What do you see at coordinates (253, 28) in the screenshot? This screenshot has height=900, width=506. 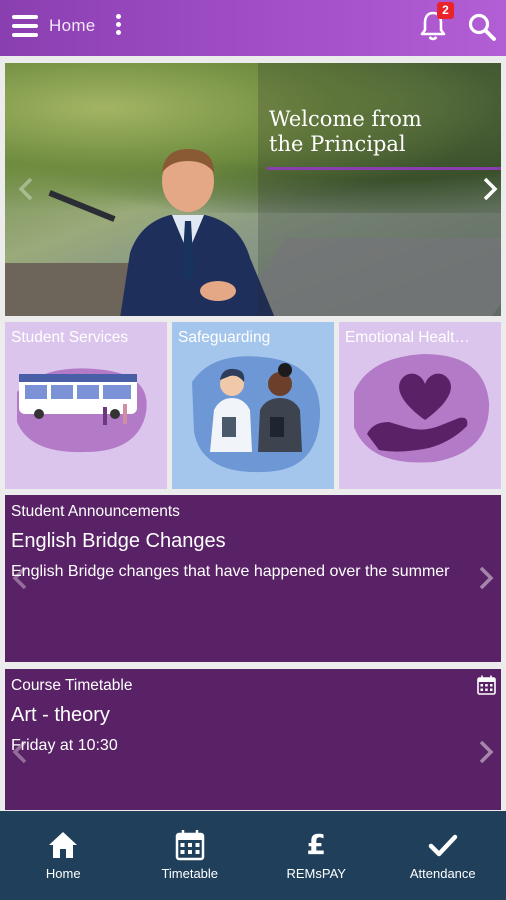 I see `top-app-bar: Home 2` at bounding box center [253, 28].